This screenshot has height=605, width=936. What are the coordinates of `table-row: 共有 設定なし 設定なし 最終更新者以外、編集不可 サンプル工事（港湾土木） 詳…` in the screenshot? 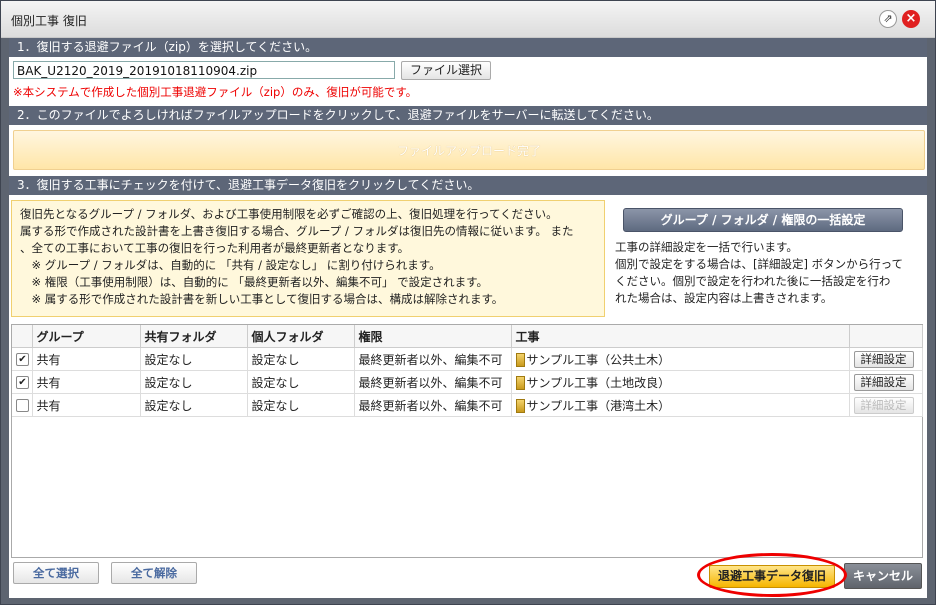 It's located at (467, 405).